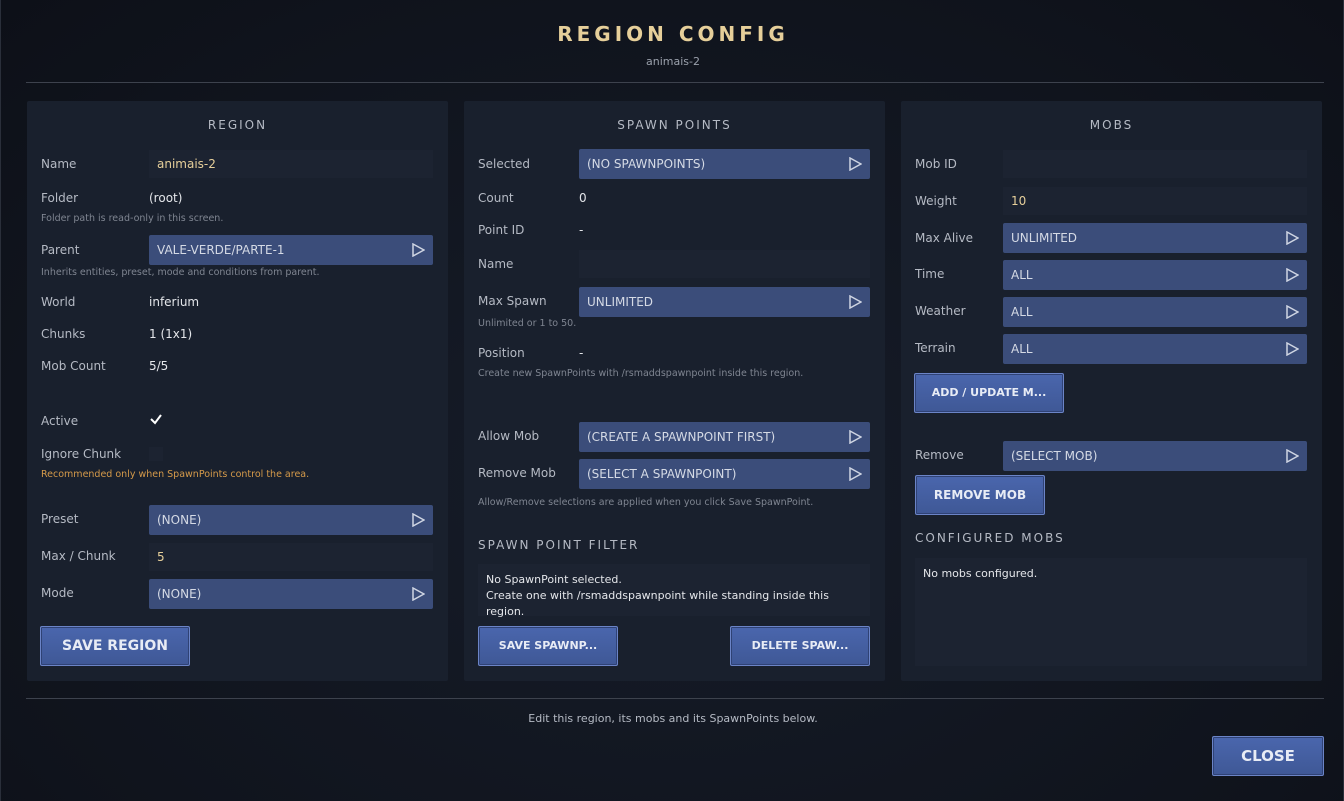 The width and height of the screenshot is (1344, 801). What do you see at coordinates (57, 593) in the screenshot?
I see `mode-label: Mode` at bounding box center [57, 593].